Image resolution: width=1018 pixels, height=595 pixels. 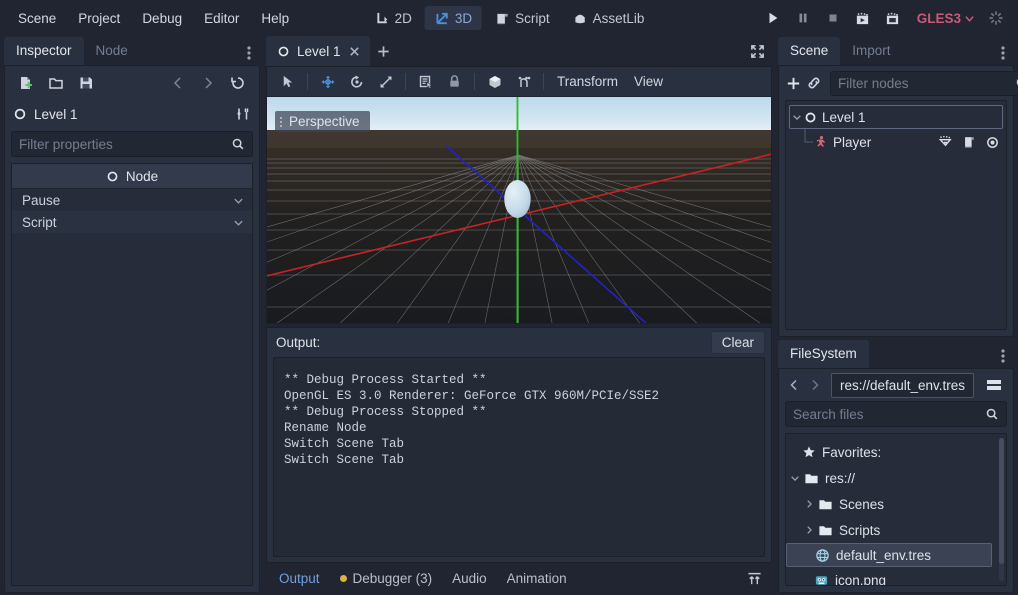 What do you see at coordinates (896, 452) in the screenshot?
I see `filesystem-favorites-header: Favorites:` at bounding box center [896, 452].